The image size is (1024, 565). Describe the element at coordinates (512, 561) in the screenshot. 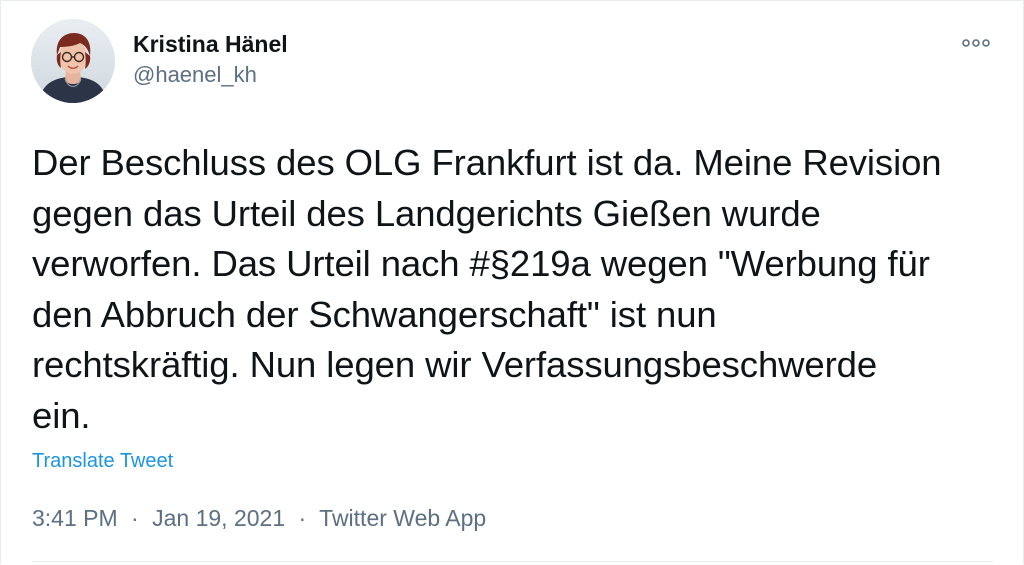

I see `divider` at that location.